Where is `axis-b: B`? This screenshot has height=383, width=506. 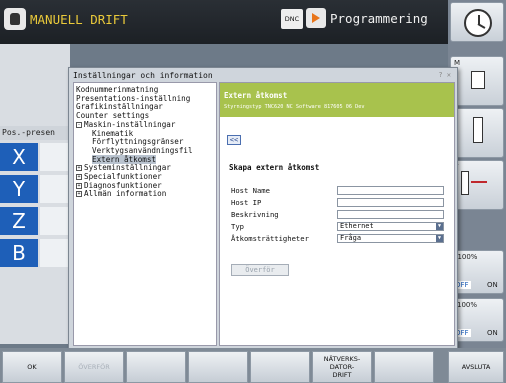 axis-b: B is located at coordinates (19, 253).